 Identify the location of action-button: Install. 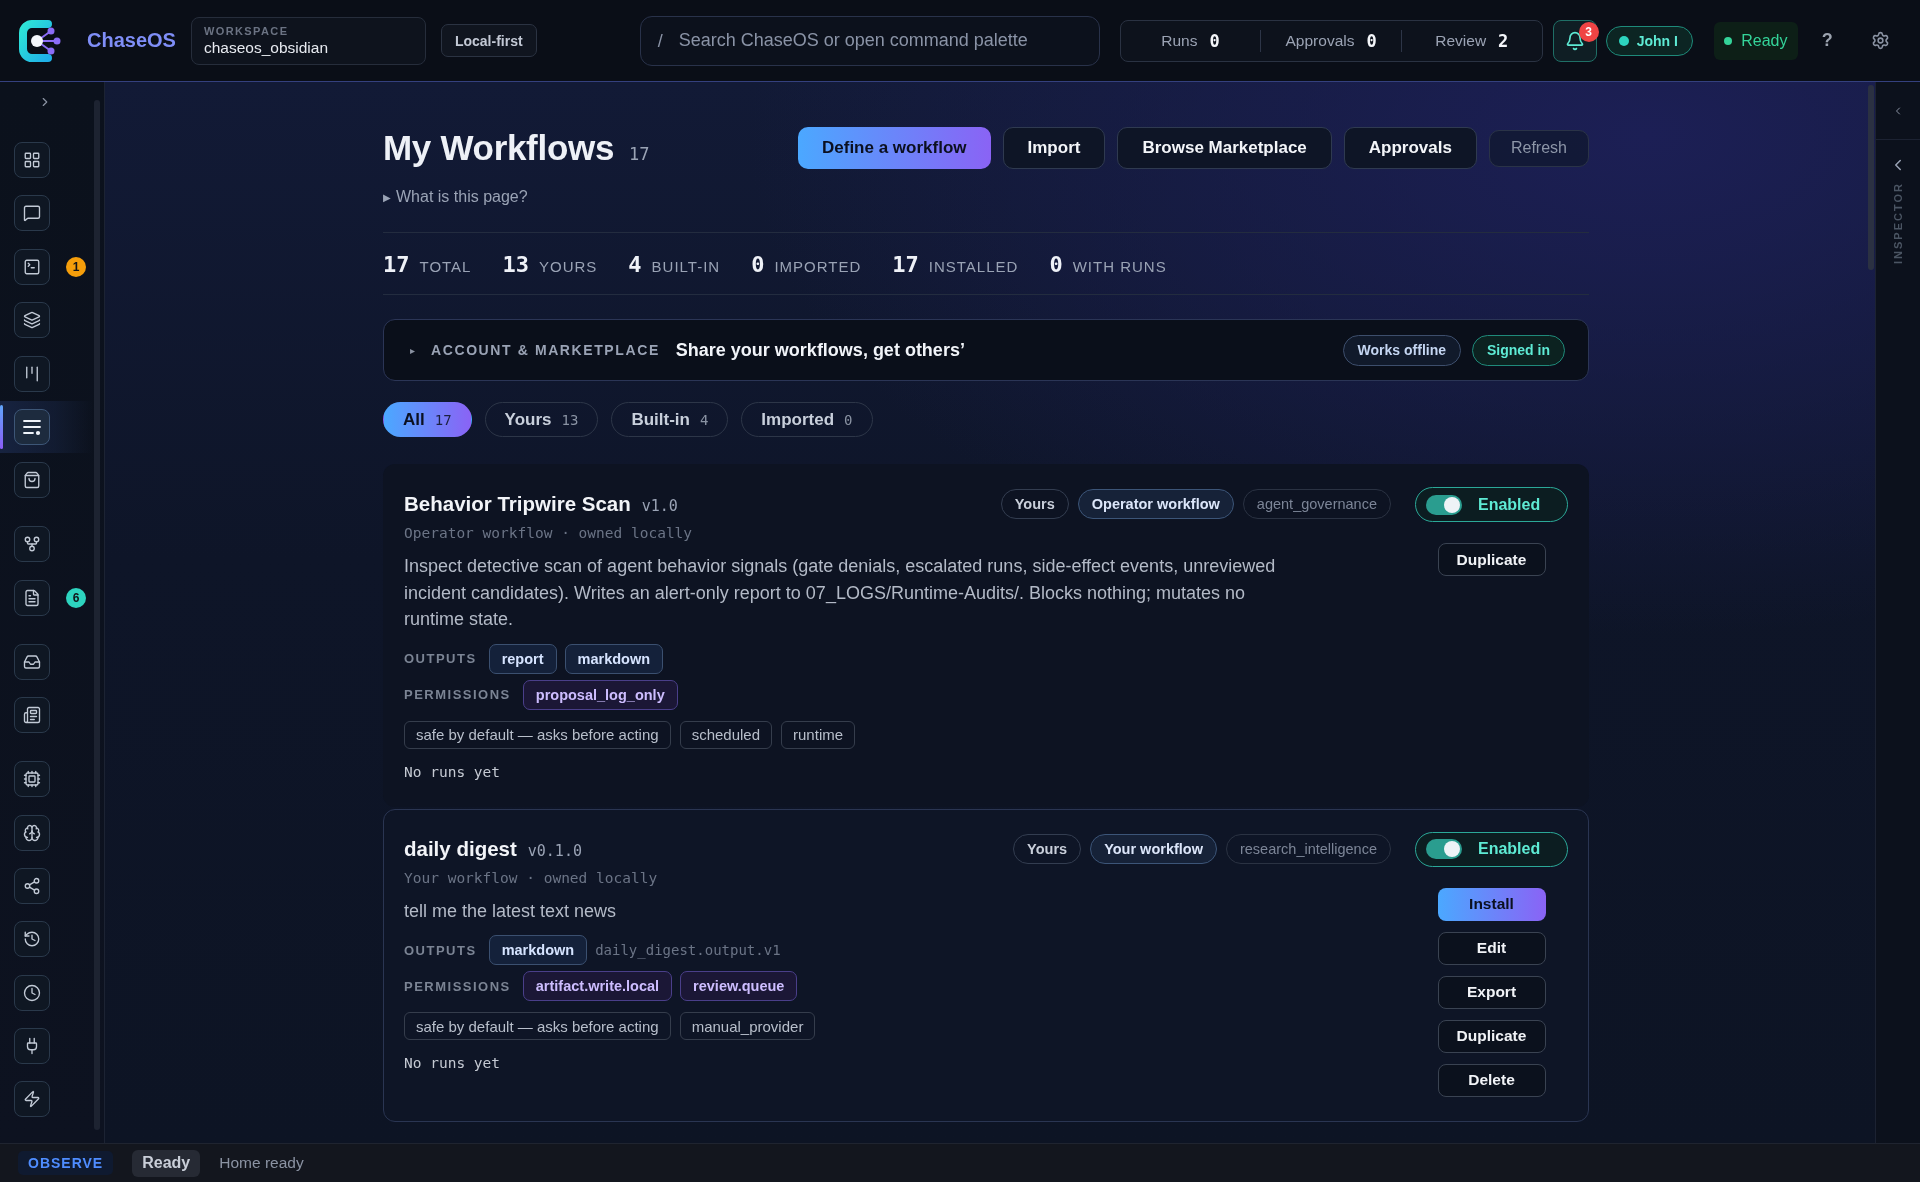
(1491, 904).